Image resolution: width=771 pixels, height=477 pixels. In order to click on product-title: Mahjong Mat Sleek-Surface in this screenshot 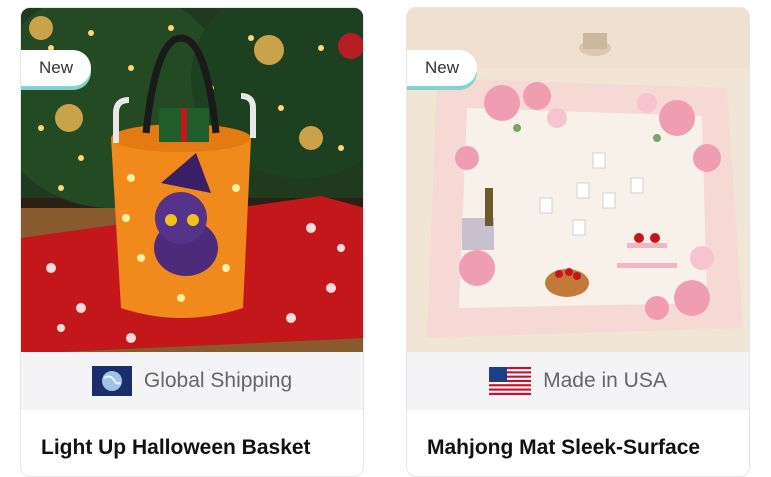, I will do `click(563, 448)`.